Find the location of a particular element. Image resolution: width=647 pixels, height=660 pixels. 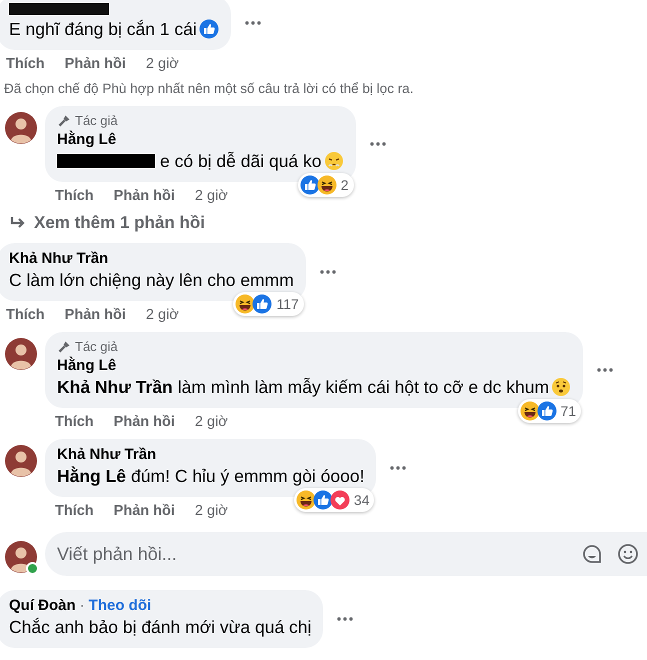

comment-text: Hằng Lê đúm! C hỉu ý emmm gòi óooo! is located at coordinates (210, 476).